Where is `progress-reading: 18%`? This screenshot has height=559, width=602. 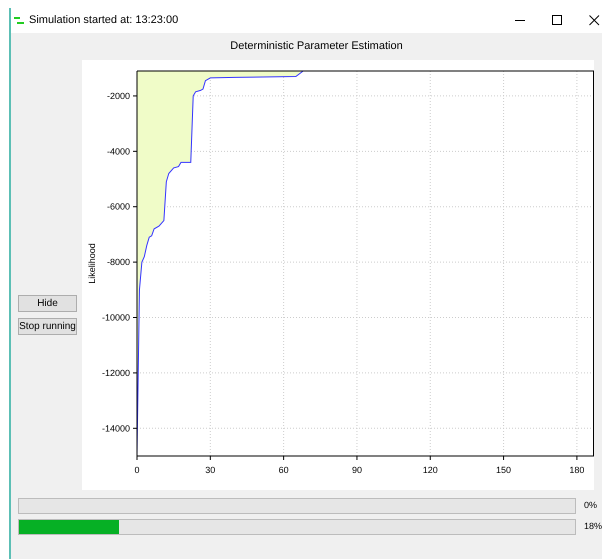 progress-reading: 18% is located at coordinates (593, 527).